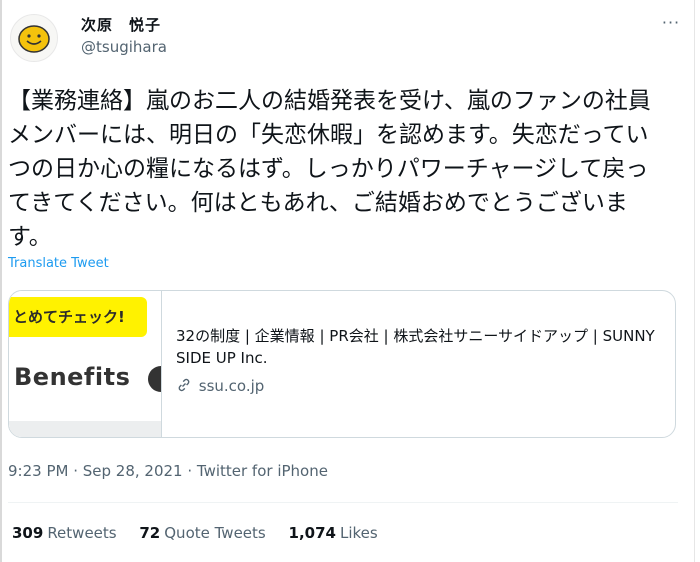 This screenshot has width=700, height=562. Describe the element at coordinates (671, 25) in the screenshot. I see `more-icon: ···` at that location.